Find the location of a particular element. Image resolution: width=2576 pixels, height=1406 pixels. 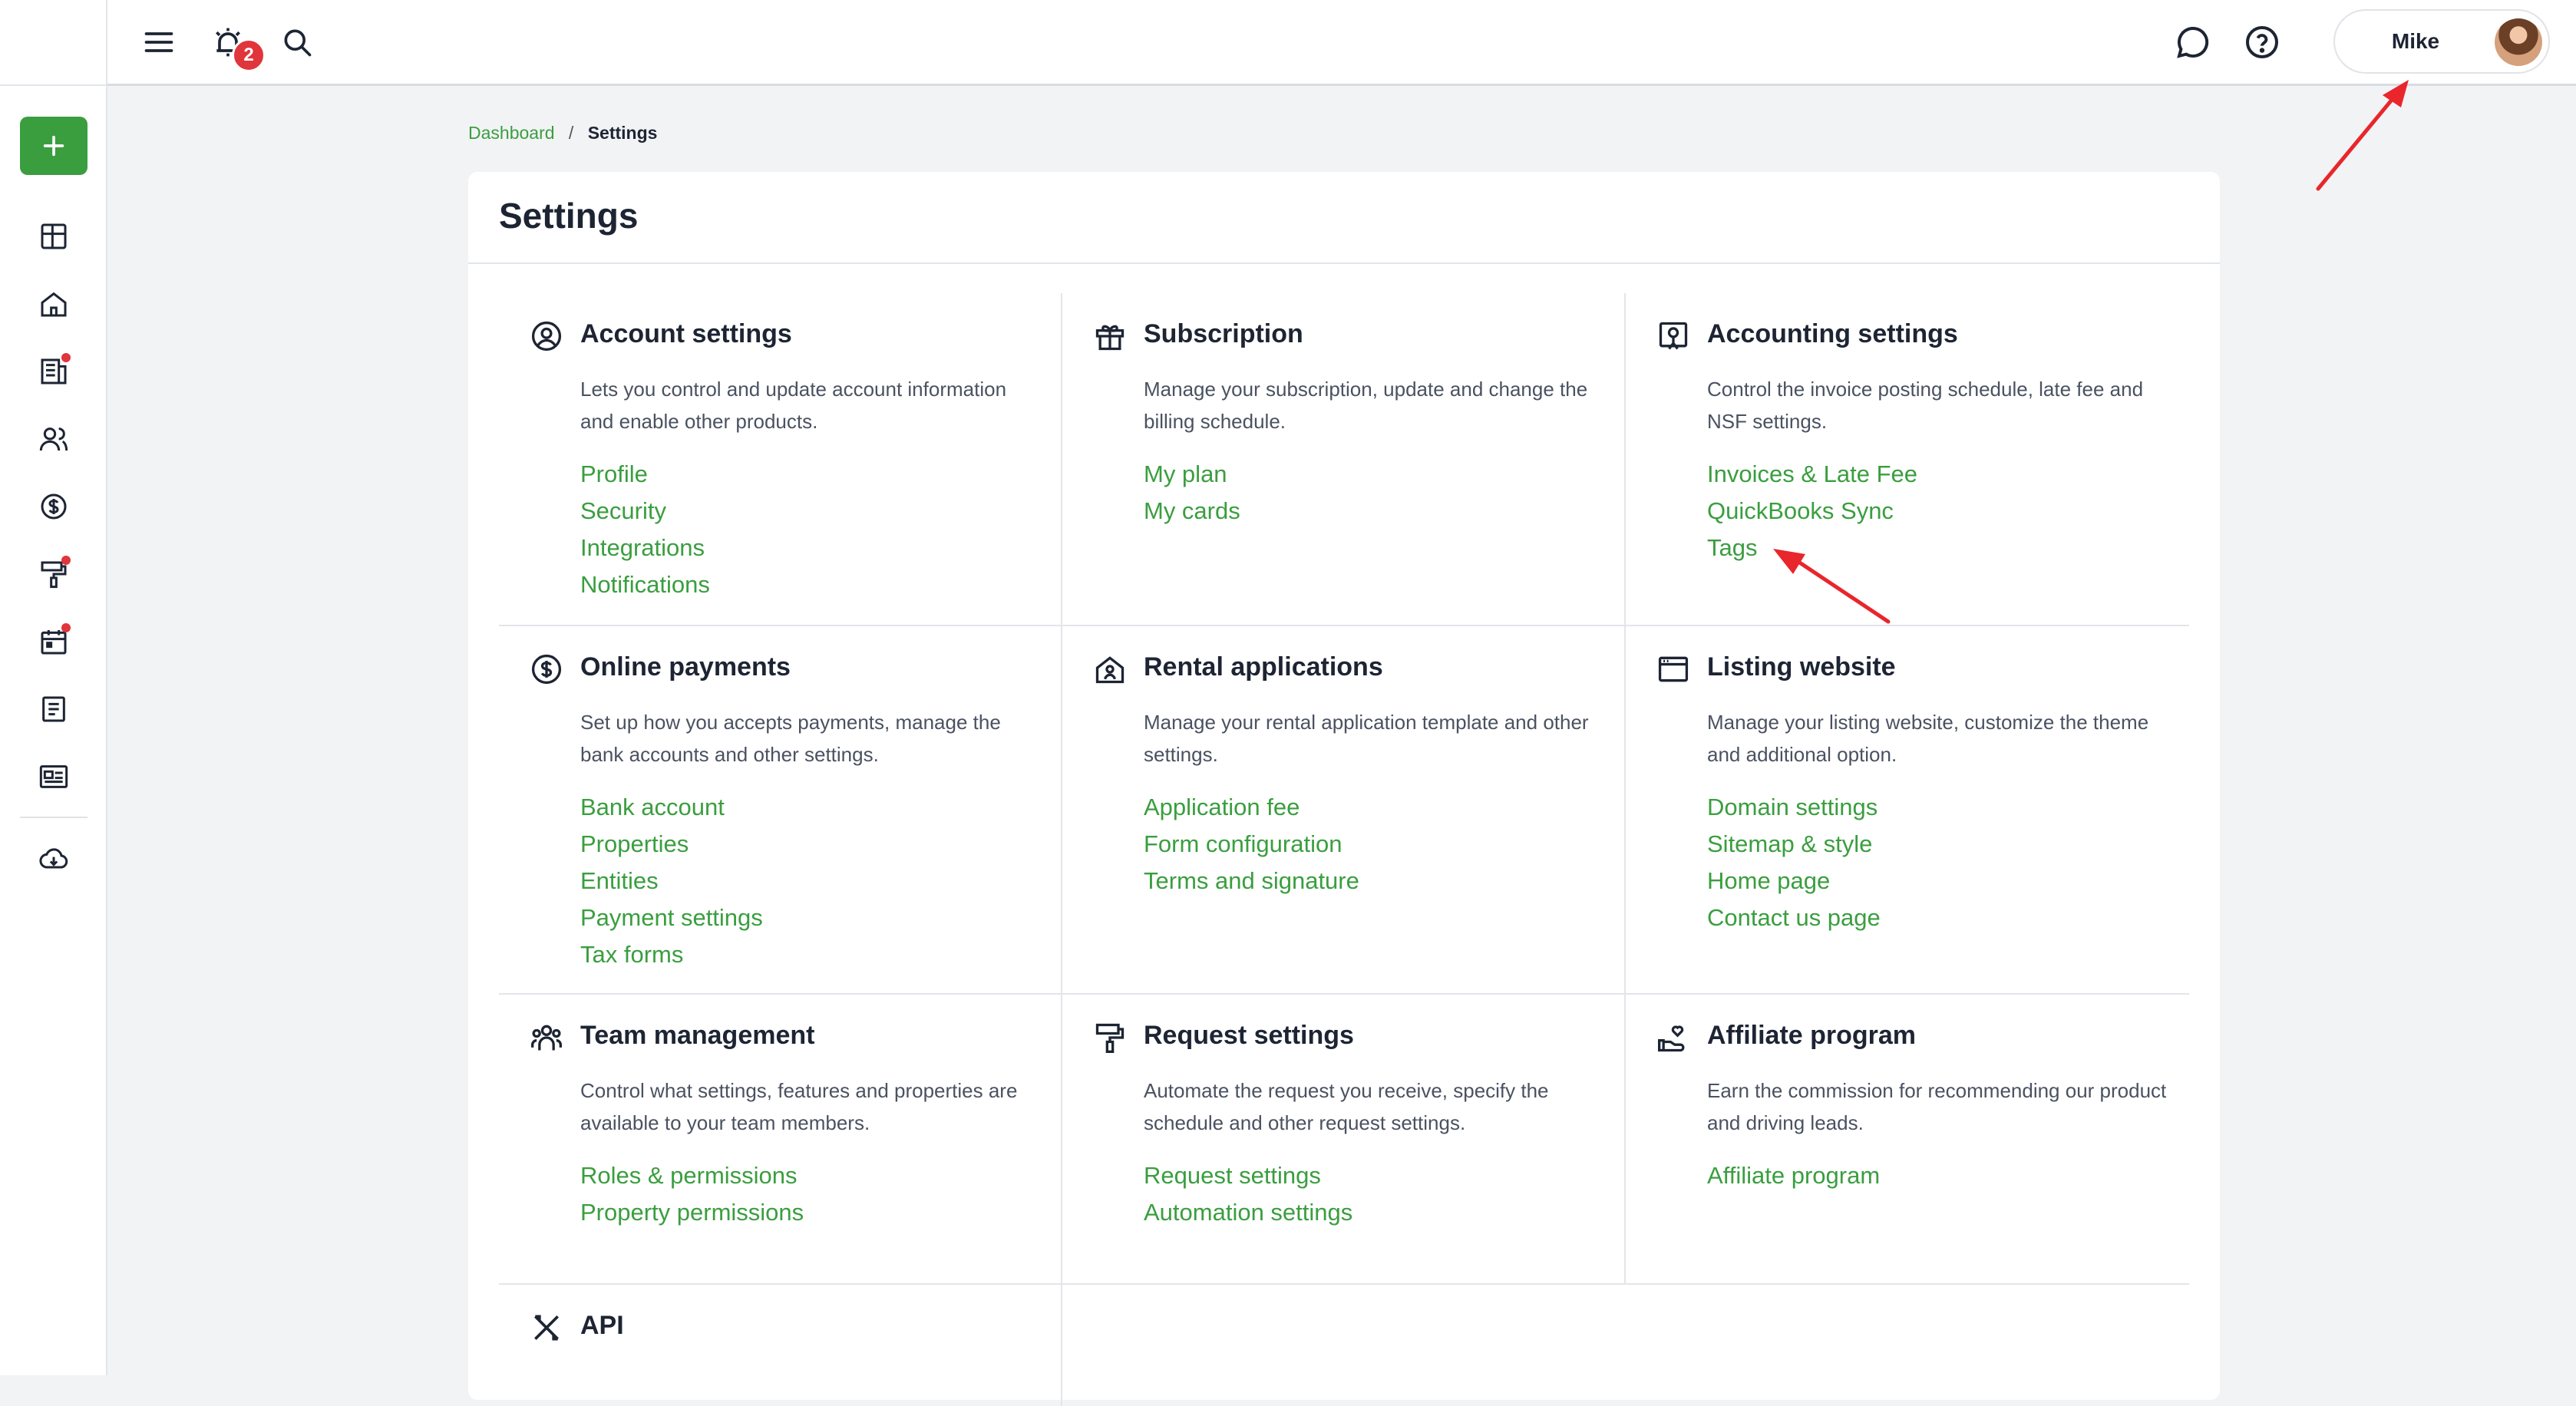

sidebar-item-dashboard is located at coordinates (54, 236).